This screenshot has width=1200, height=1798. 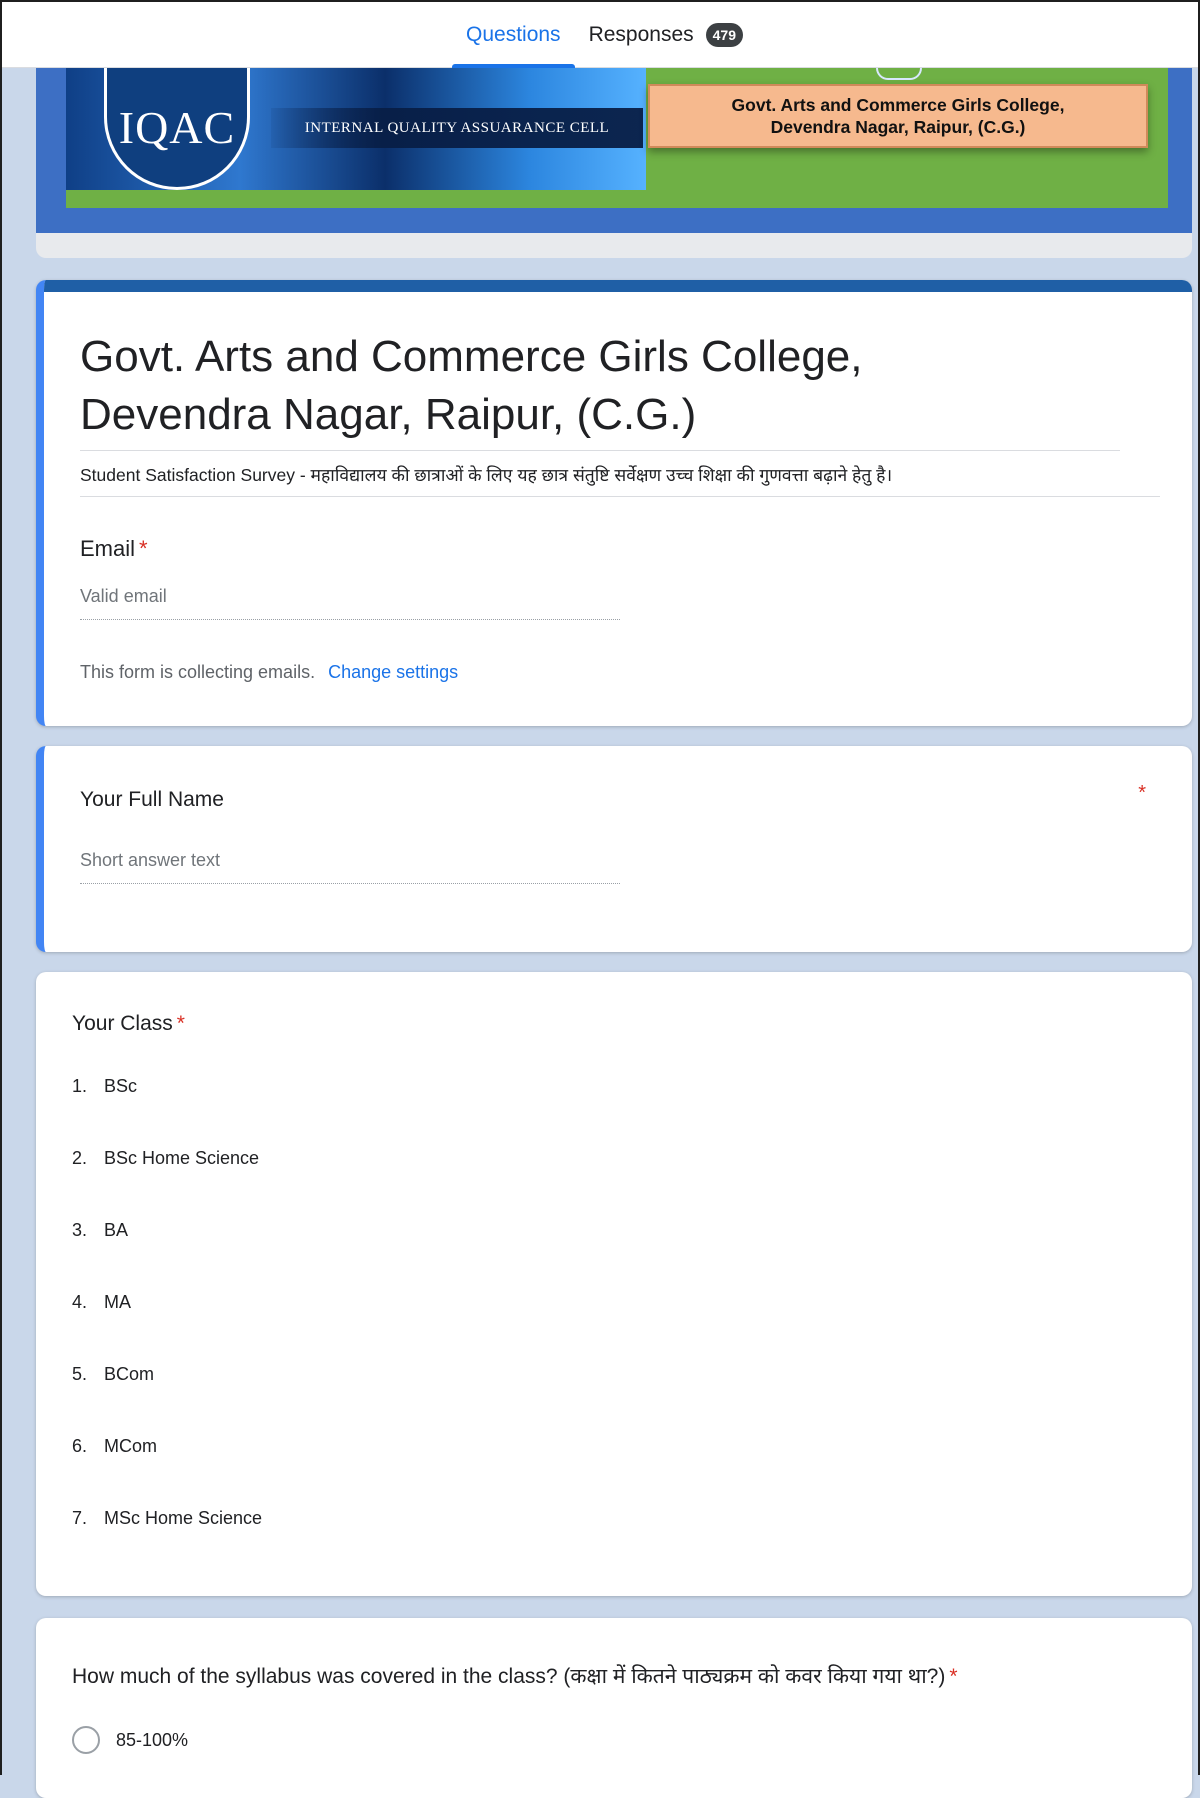 What do you see at coordinates (80, 1086) in the screenshot?
I see `option-number: 1.` at bounding box center [80, 1086].